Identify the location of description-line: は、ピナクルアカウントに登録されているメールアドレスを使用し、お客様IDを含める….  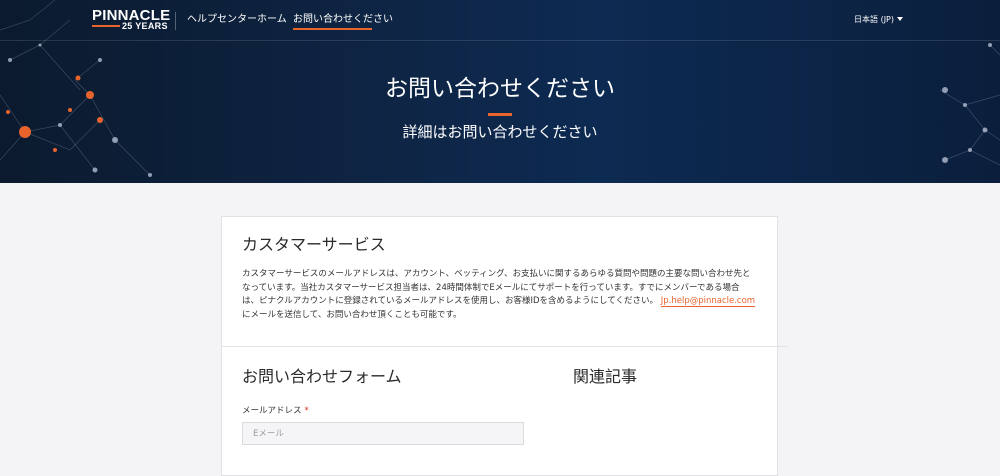
(501, 302).